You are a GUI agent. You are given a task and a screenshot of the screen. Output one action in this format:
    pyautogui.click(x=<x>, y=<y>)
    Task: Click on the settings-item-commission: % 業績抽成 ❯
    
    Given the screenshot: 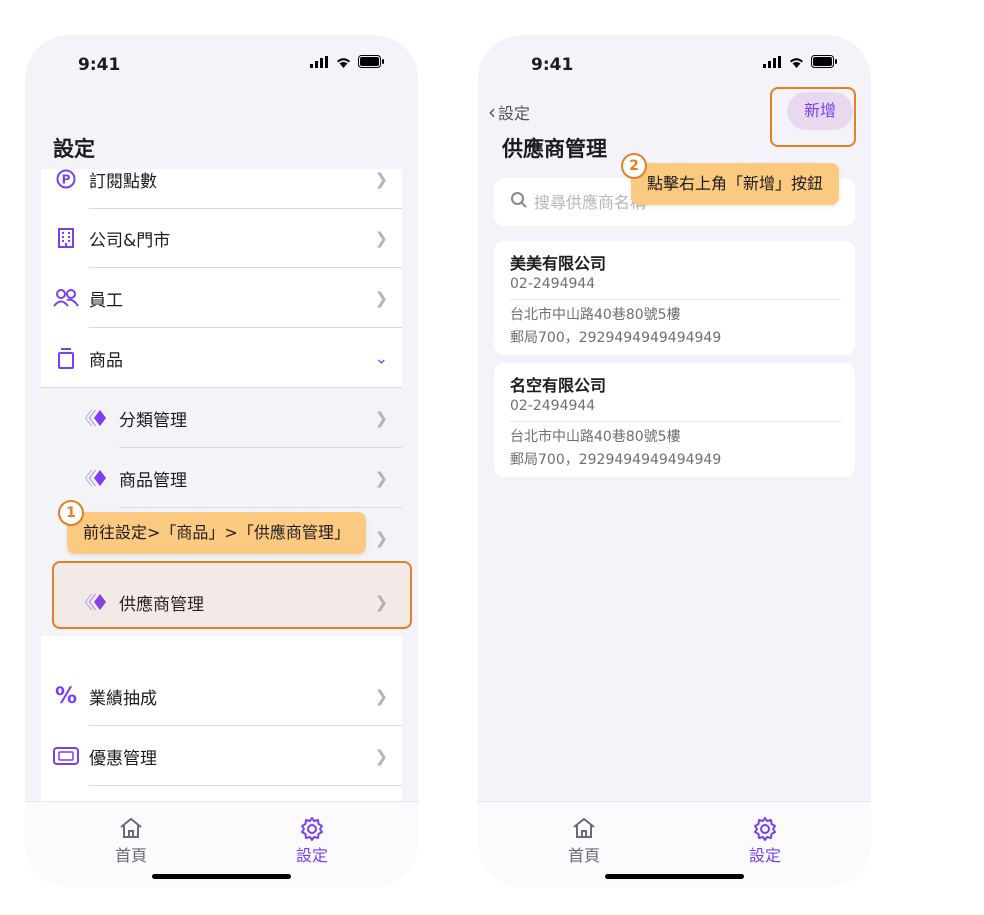 What is the action you would take?
    pyautogui.click(x=221, y=696)
    